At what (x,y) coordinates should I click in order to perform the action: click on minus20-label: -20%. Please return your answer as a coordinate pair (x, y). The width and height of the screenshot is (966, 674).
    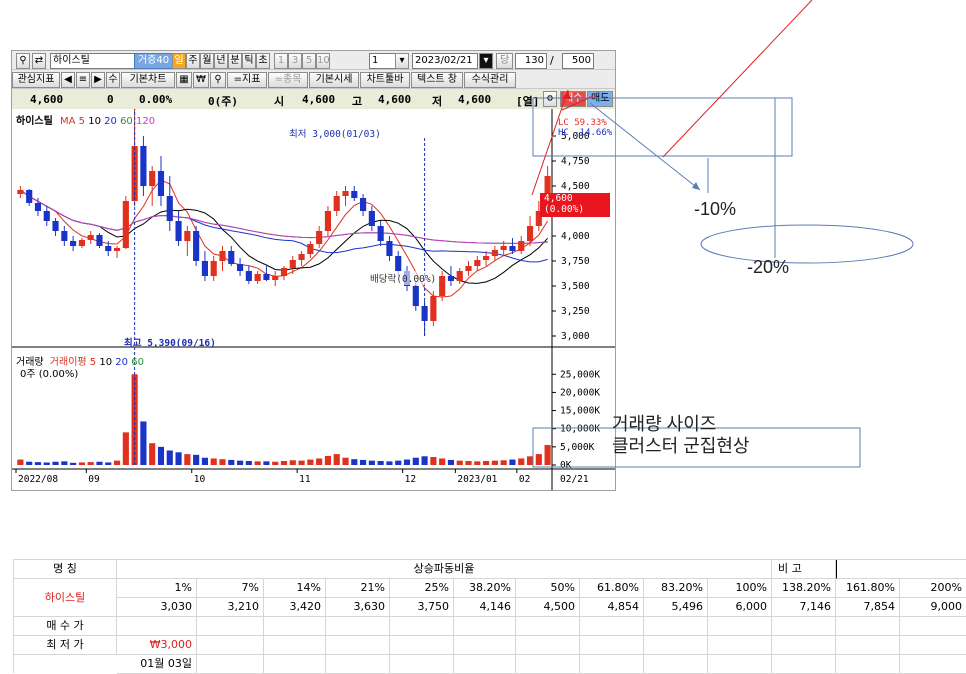
    Looking at the image, I should click on (768, 267).